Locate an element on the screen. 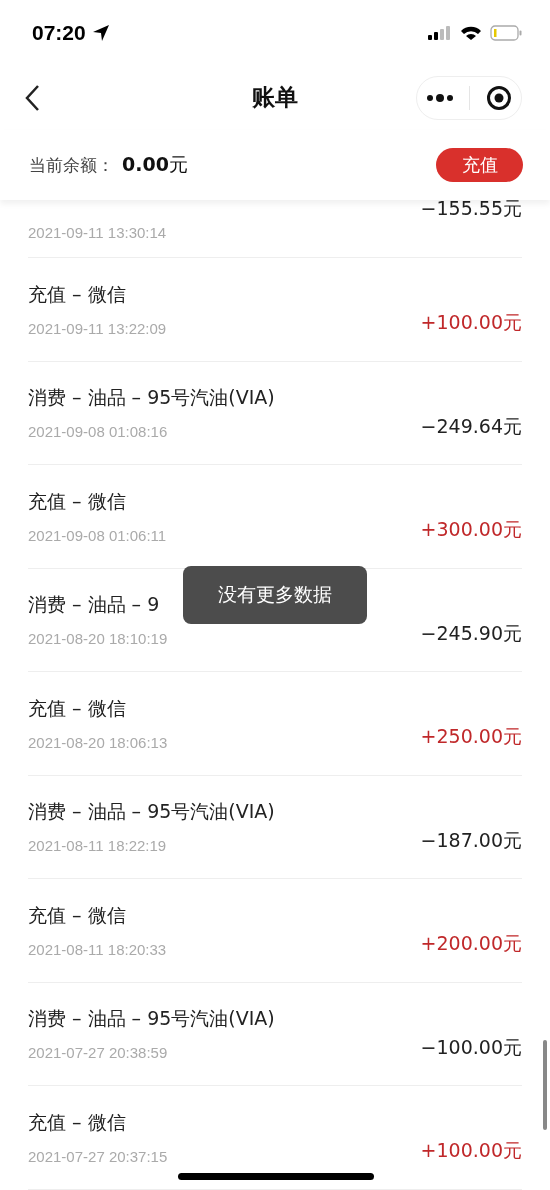  transaction-row: 充值 – 微信 2021-09-11 13:22:09 +100.00元 is located at coordinates (275, 310).